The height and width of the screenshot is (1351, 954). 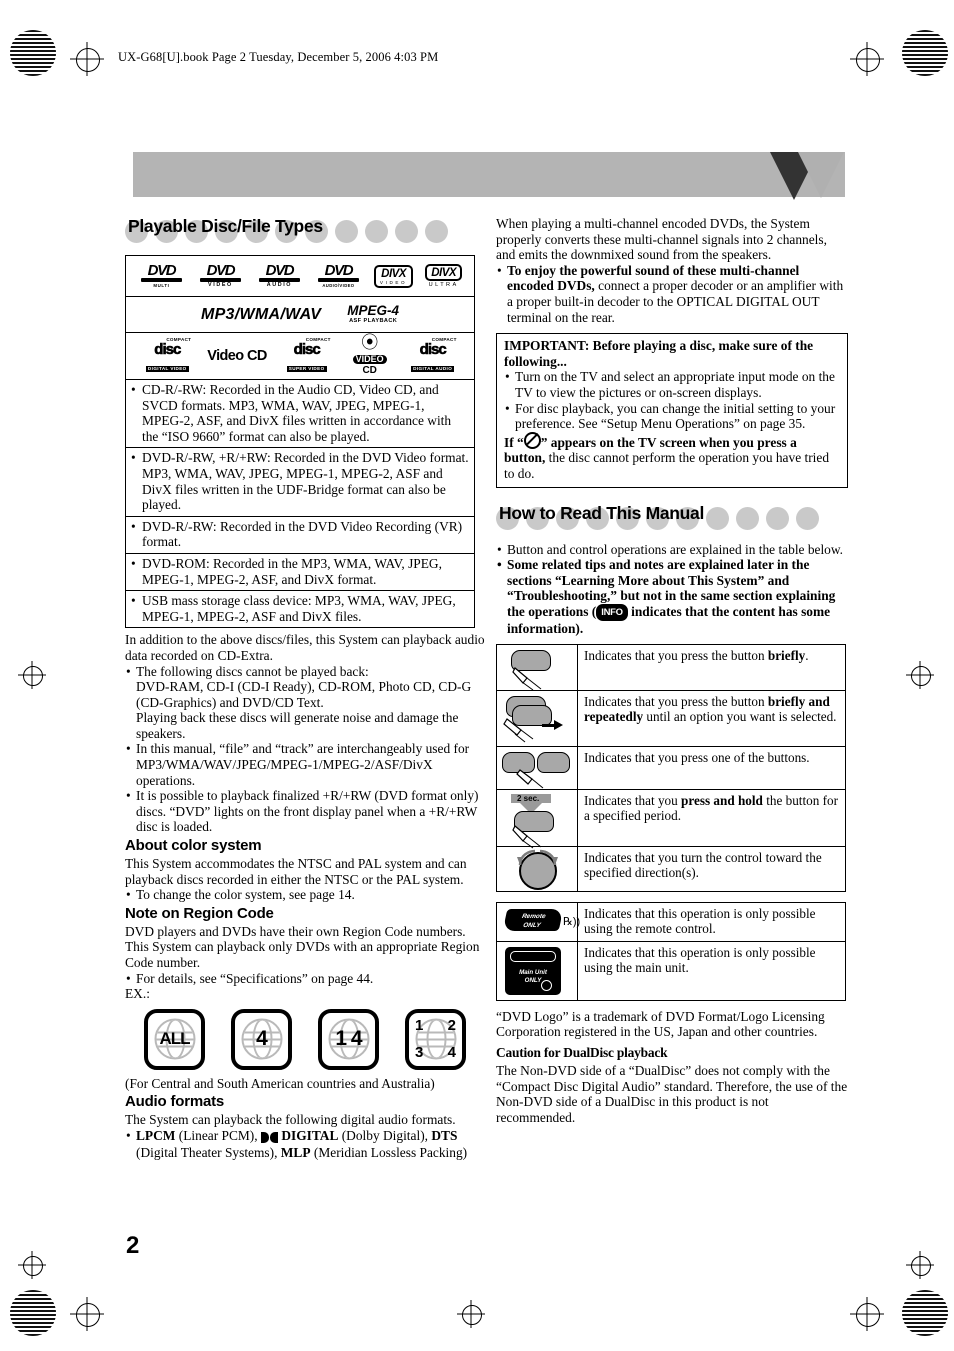 I want to click on dvd-multi-logo-text: DVD, so click(x=162, y=270).